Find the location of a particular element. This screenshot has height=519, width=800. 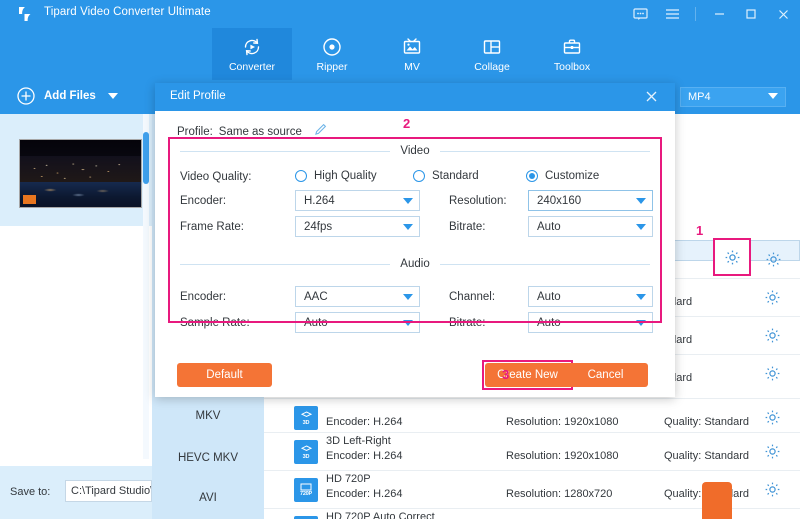

disc-icon is located at coordinates (332, 47).